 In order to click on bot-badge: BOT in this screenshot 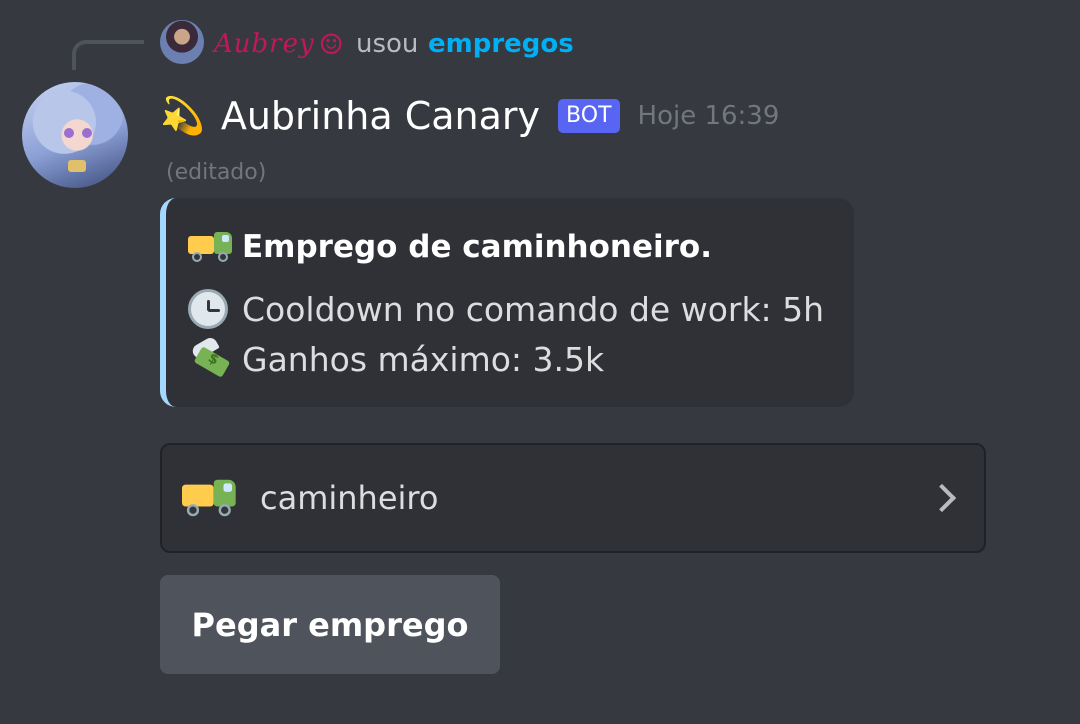, I will do `click(589, 116)`.